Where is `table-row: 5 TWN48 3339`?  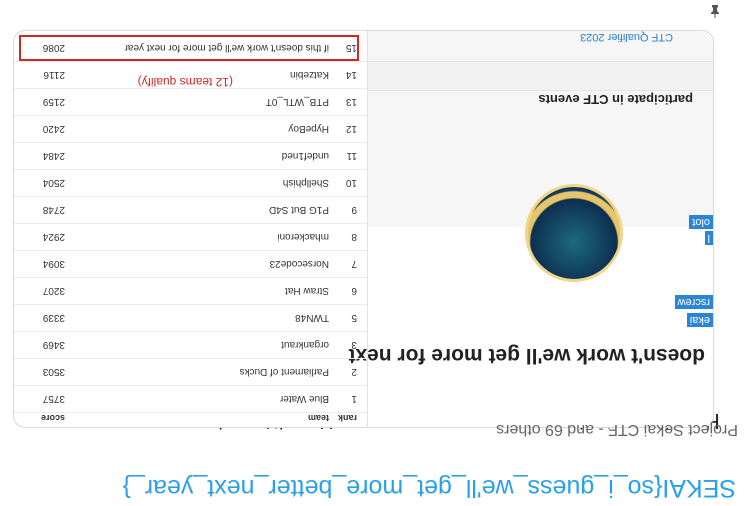 table-row: 5 TWN48 3339 is located at coordinates (190, 318).